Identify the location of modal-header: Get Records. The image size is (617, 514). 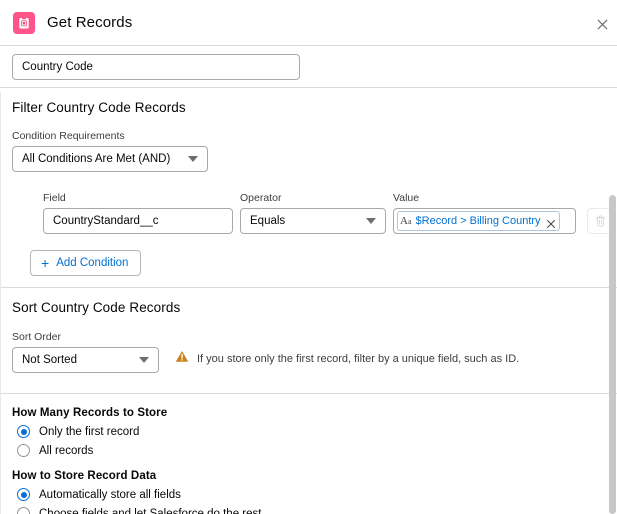
(308, 23).